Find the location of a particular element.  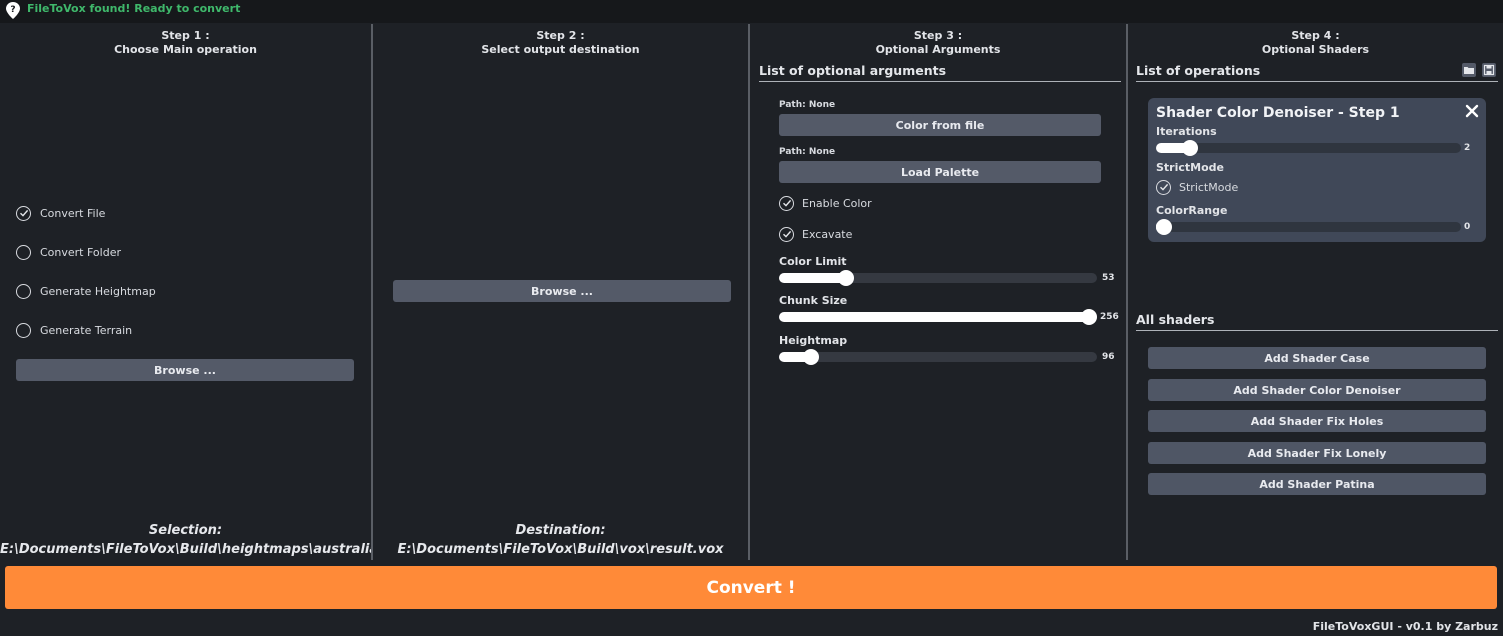

version-footer: FileToVoxGUI - v0.1 by Zarbuz is located at coordinates (1405, 626).